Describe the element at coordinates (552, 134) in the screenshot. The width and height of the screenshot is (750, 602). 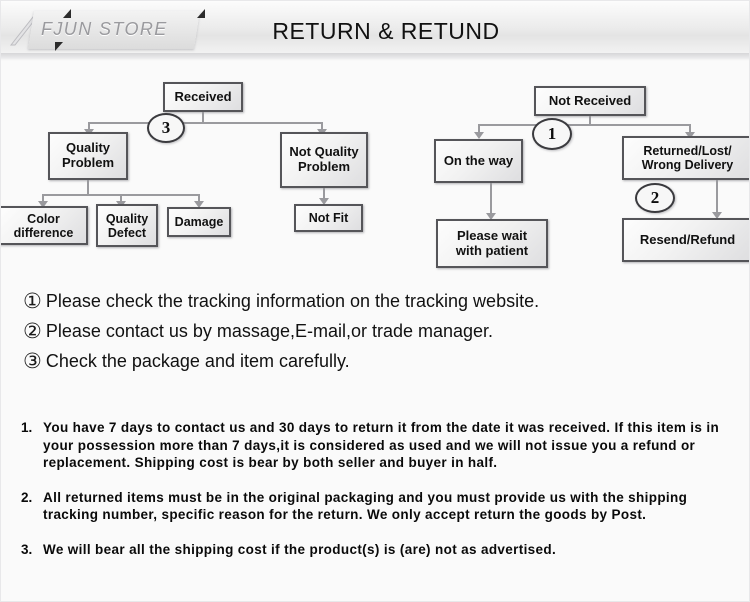
I see `callout-1: 1` at that location.